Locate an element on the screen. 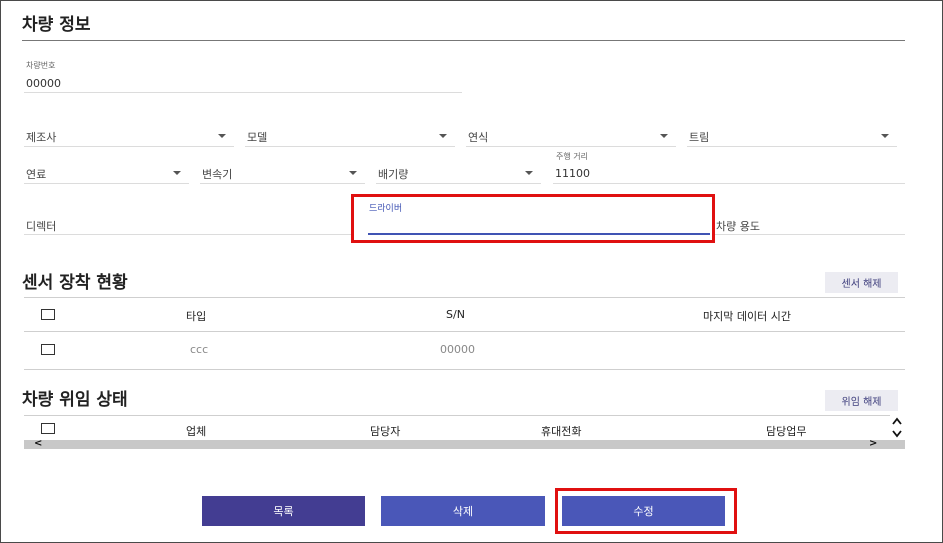 Image resolution: width=943 pixels, height=543 pixels. list-button: 목록 is located at coordinates (283, 511).